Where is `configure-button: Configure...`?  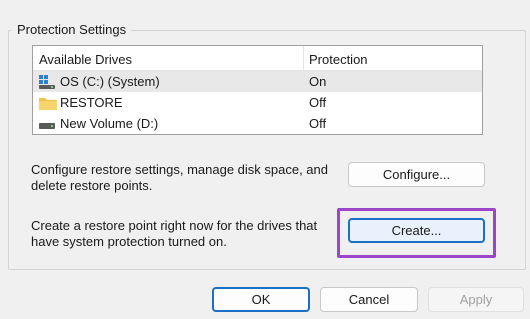 configure-button: Configure... is located at coordinates (416, 174).